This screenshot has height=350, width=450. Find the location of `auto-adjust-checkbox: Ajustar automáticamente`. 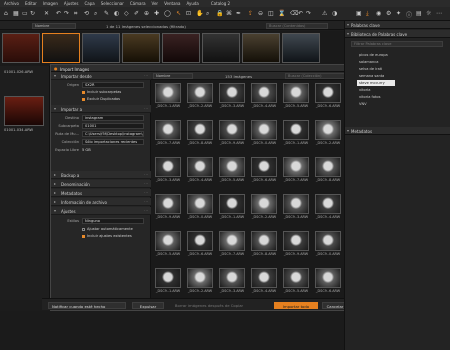

auto-adjust-checkbox: Ajustar automáticamente is located at coordinates (107, 229).